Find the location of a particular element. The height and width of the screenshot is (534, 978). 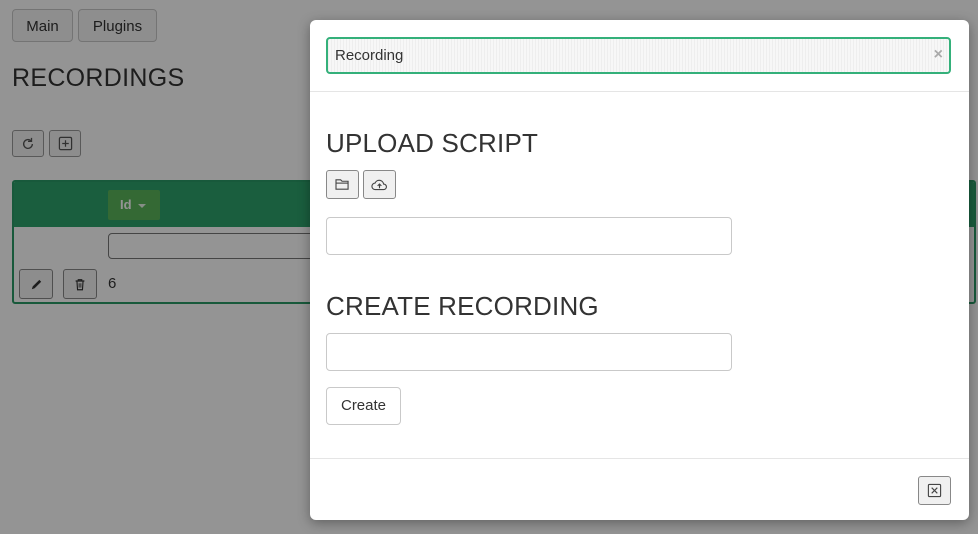

search-input-value: Recording is located at coordinates (369, 55).